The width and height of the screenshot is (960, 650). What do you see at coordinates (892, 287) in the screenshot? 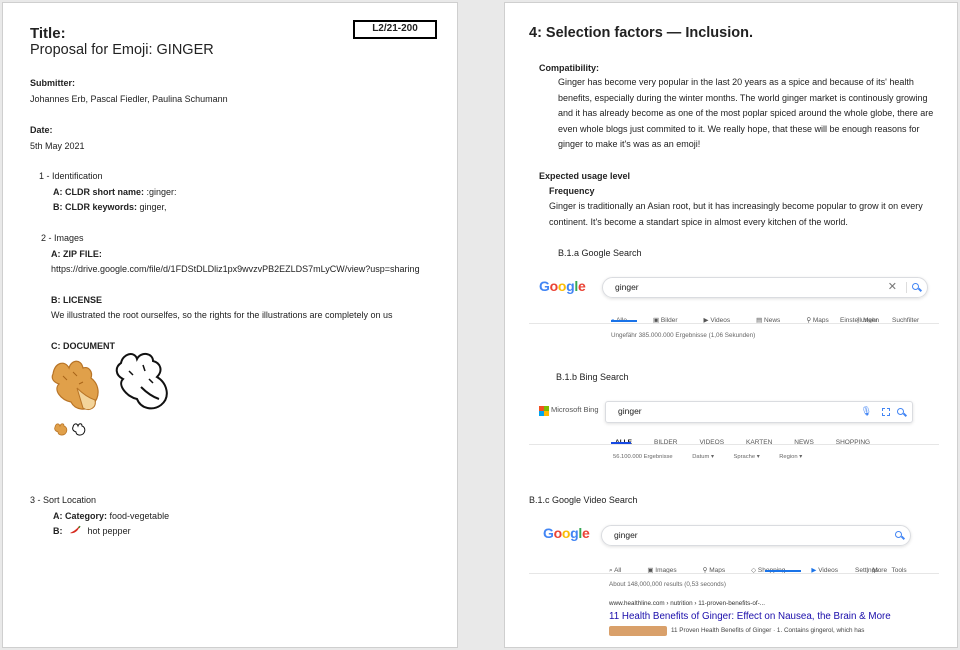
I see `clear-icon: ✕` at bounding box center [892, 287].